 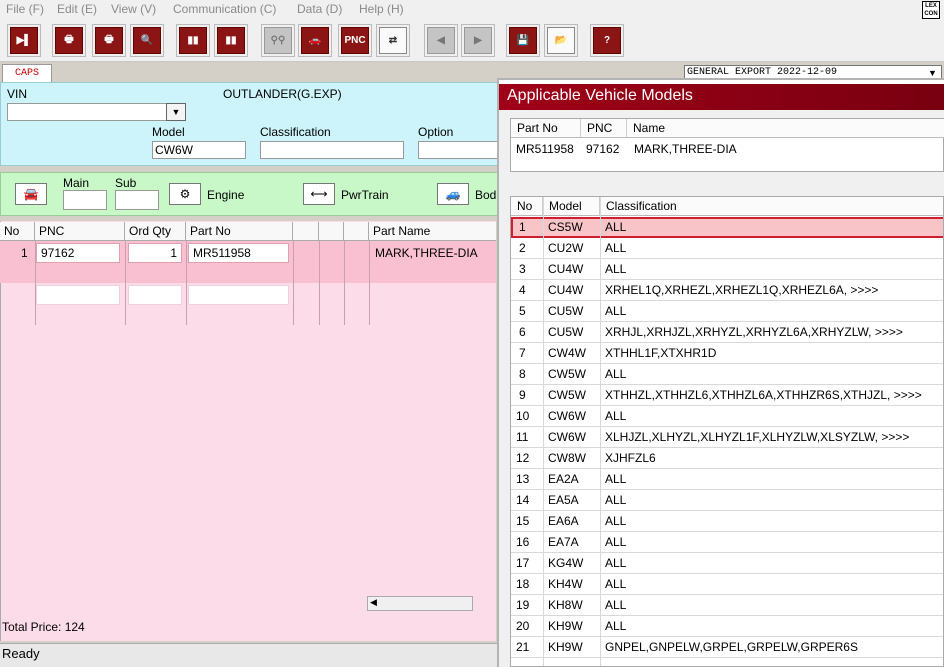 I want to click on powertrain-label: PwrTrain, so click(x=365, y=195).